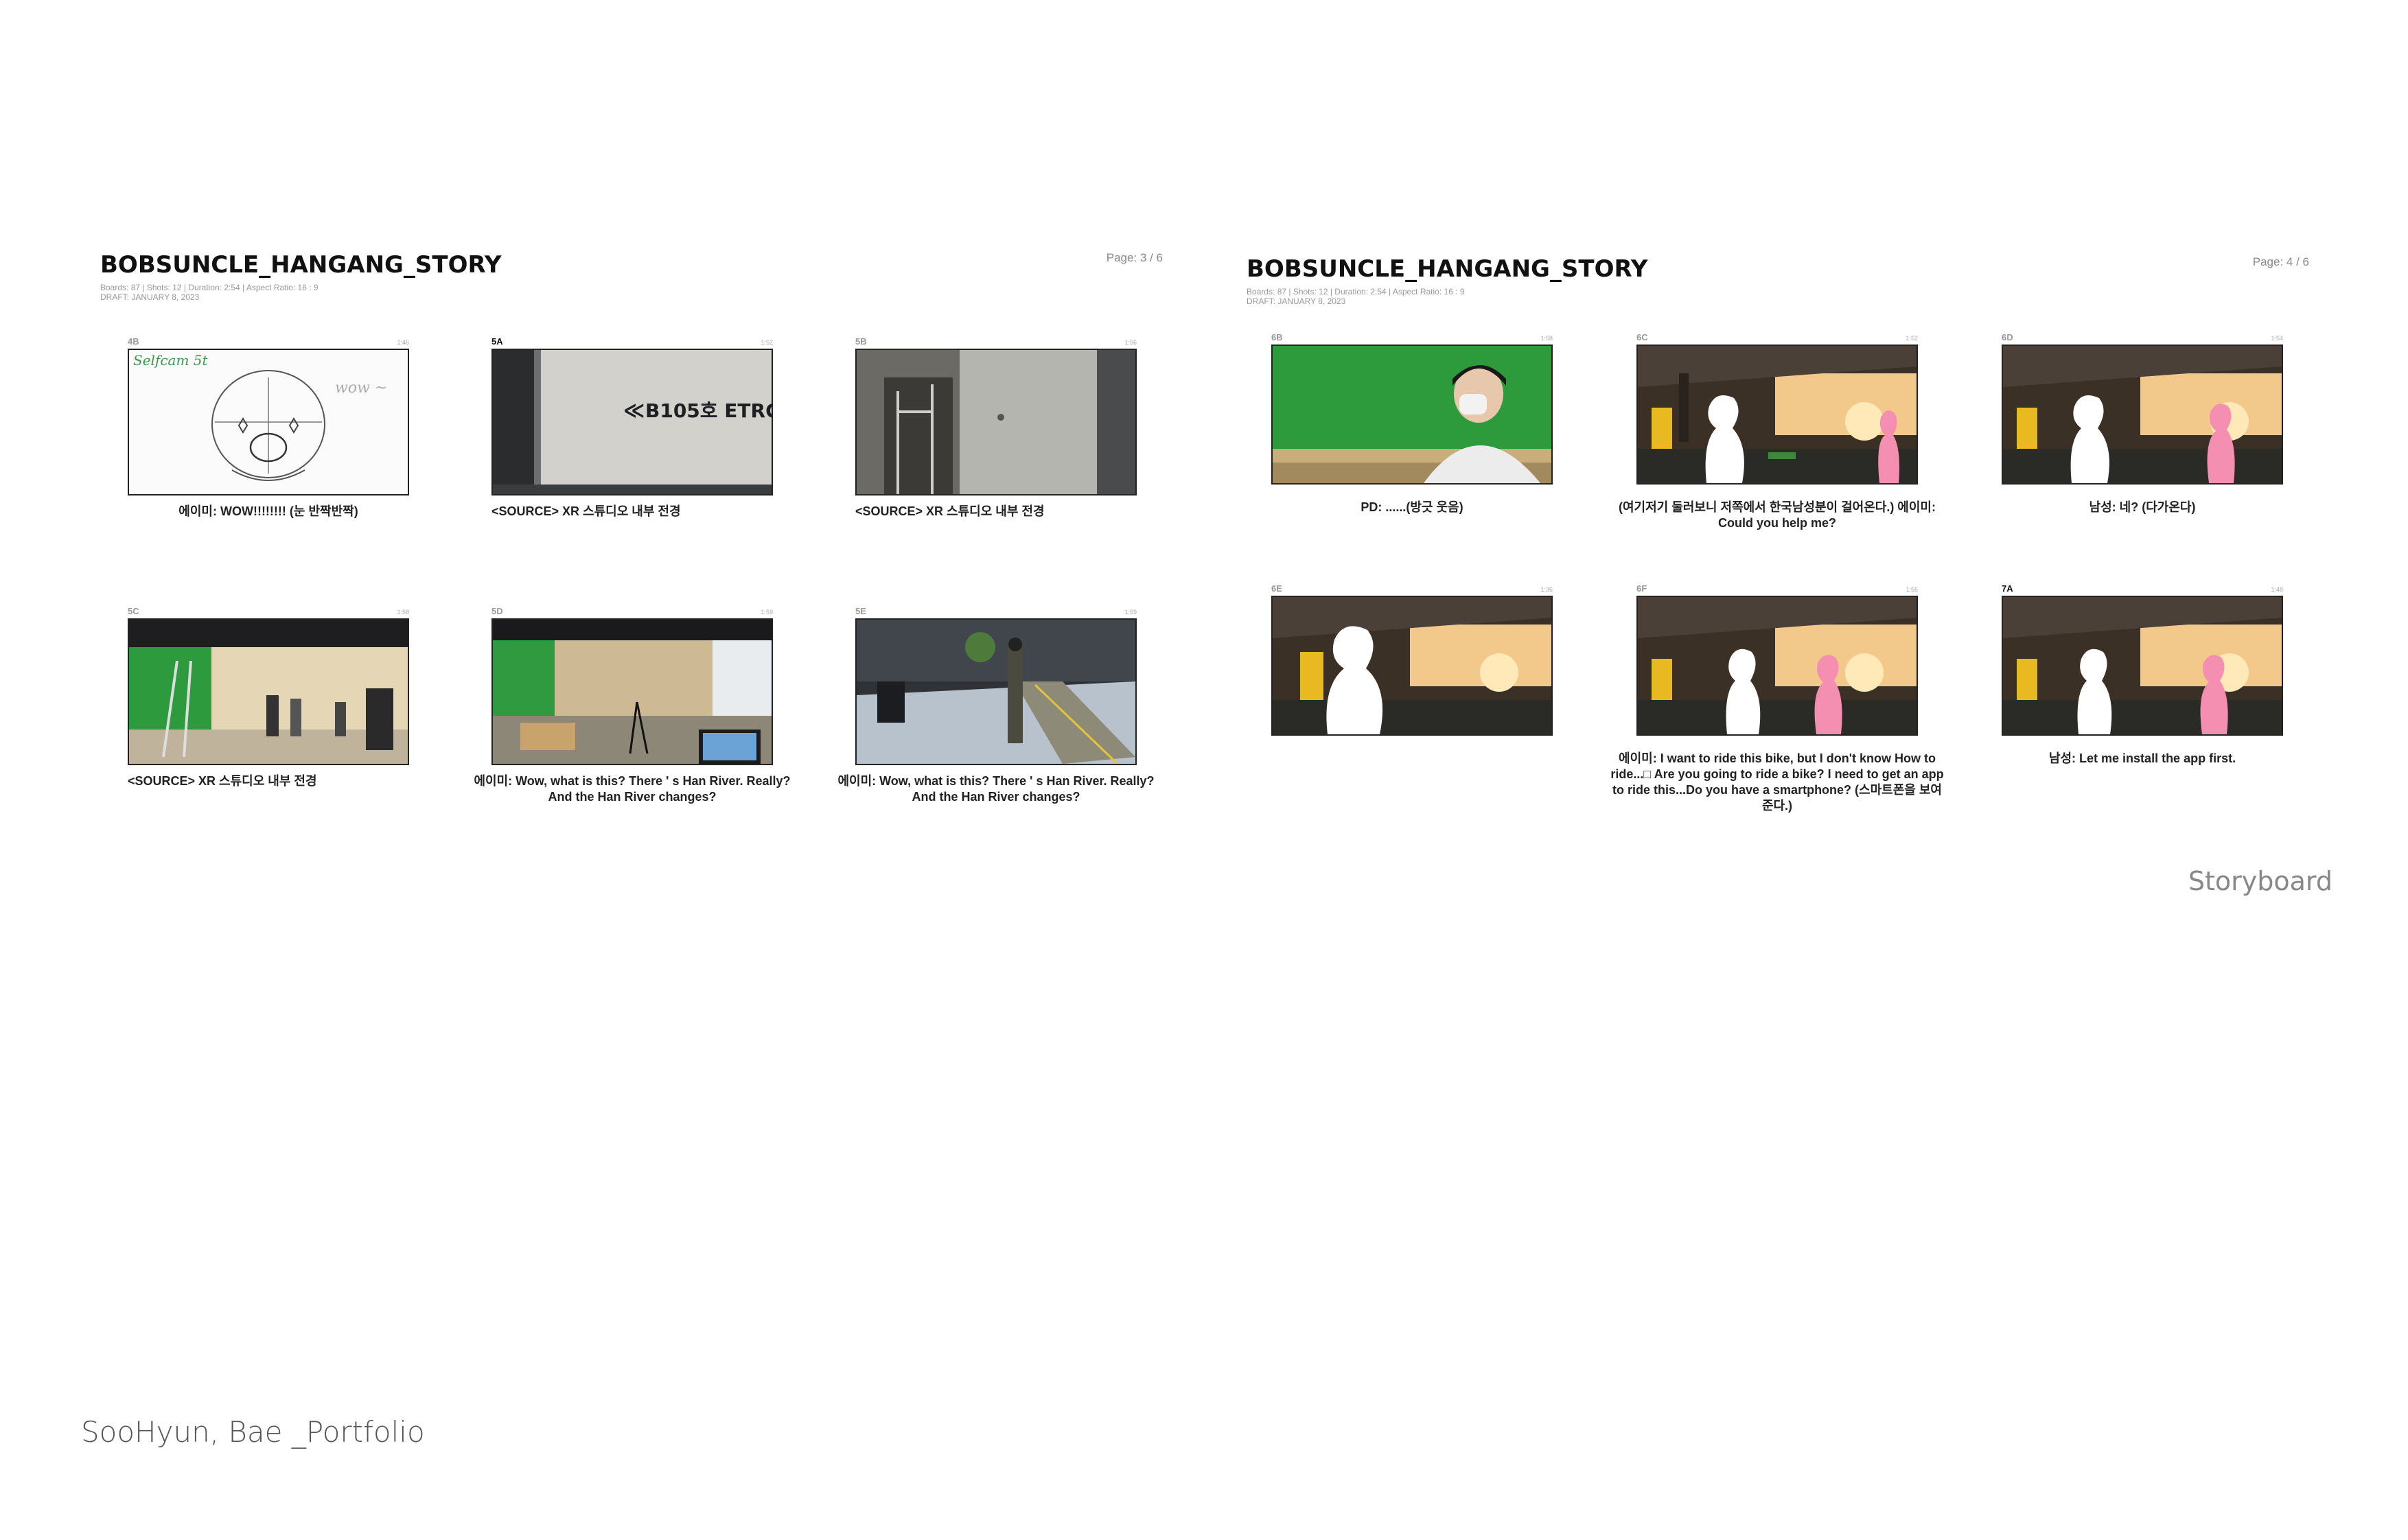 The height and width of the screenshot is (1540, 2408). What do you see at coordinates (2142, 507) in the screenshot?
I see `panel-caption: 남성: 네? (다가온다)` at bounding box center [2142, 507].